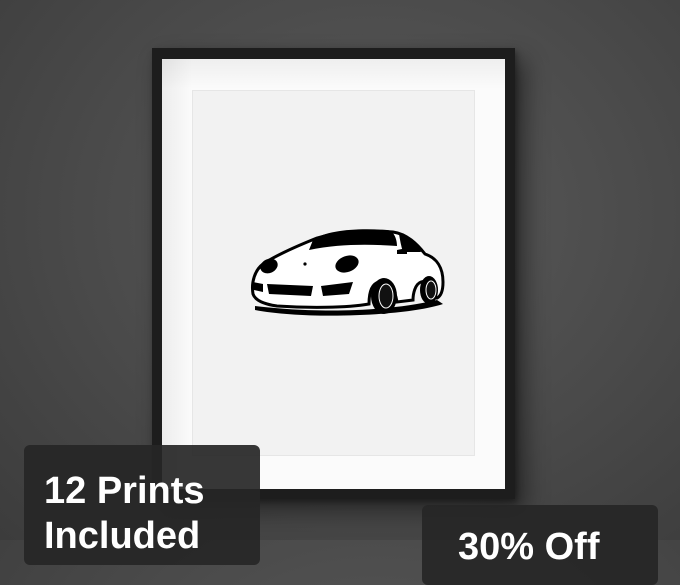  Describe the element at coordinates (124, 491) in the screenshot. I see `prints-count-text: 12 Prints` at that location.